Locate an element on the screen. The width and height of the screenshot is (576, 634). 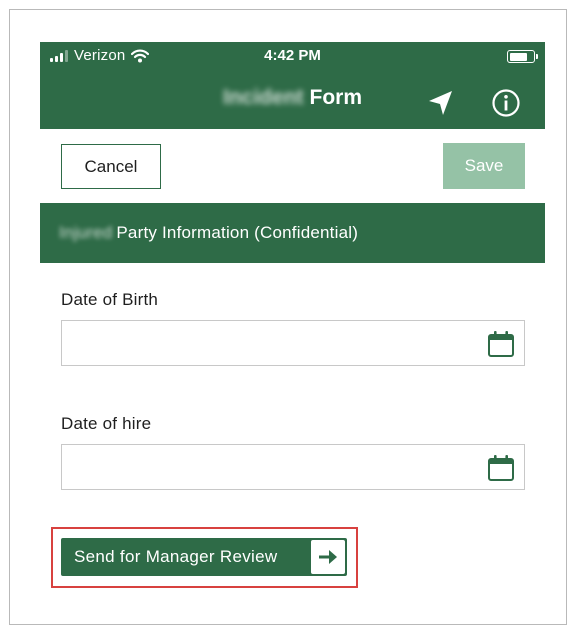
location-arrow-icon is located at coordinates (441, 103).